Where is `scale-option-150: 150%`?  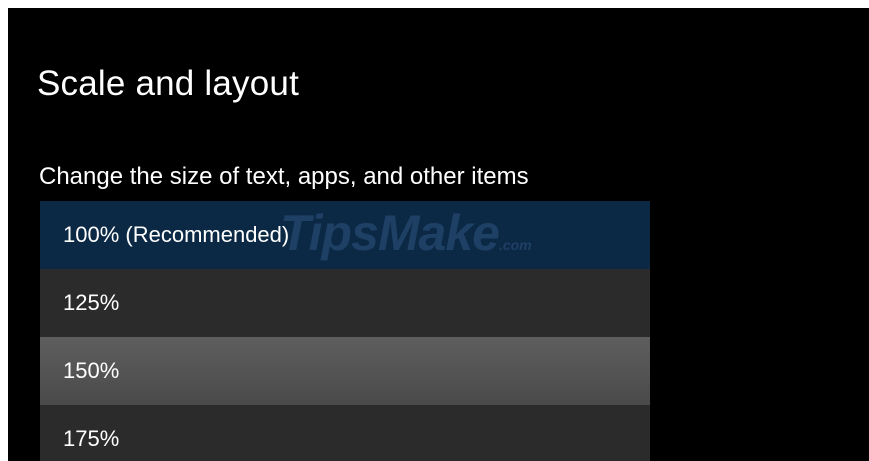 scale-option-150: 150% is located at coordinates (345, 371).